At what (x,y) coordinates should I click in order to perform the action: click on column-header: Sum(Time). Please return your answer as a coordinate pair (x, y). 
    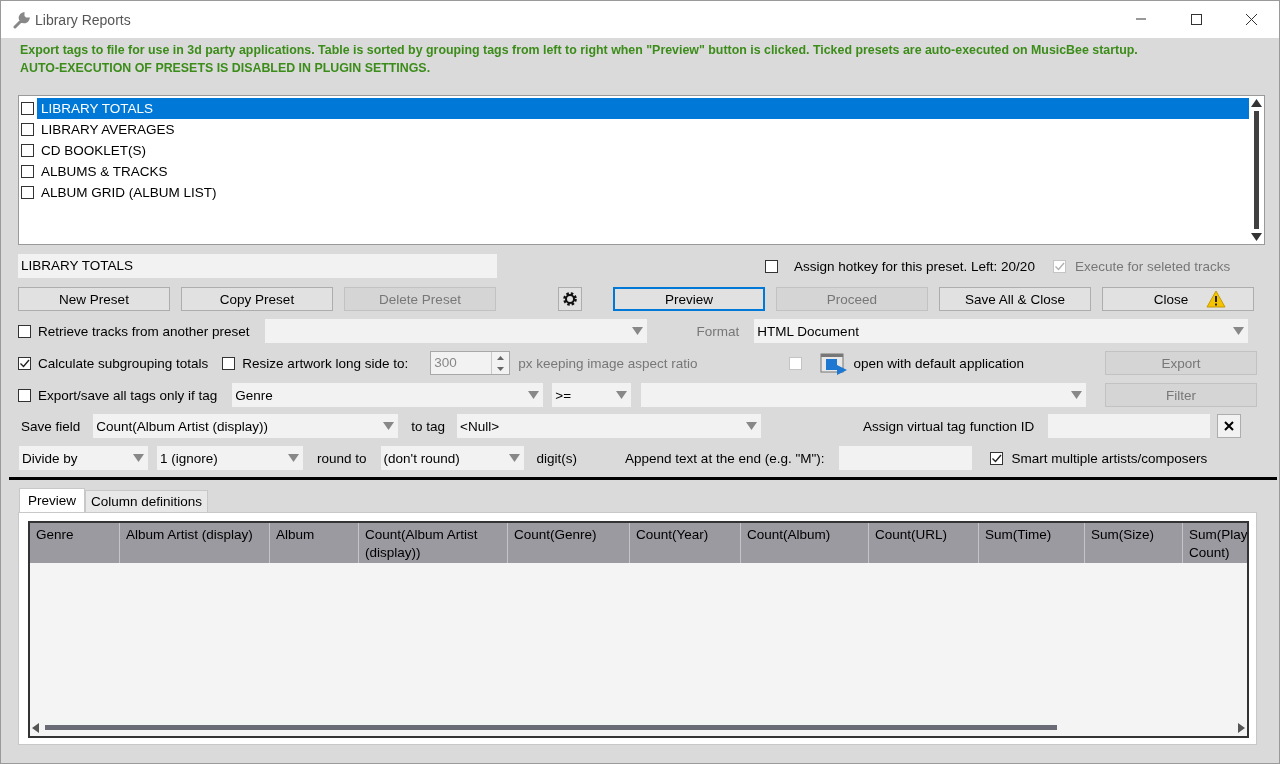
    Looking at the image, I should click on (1032, 543).